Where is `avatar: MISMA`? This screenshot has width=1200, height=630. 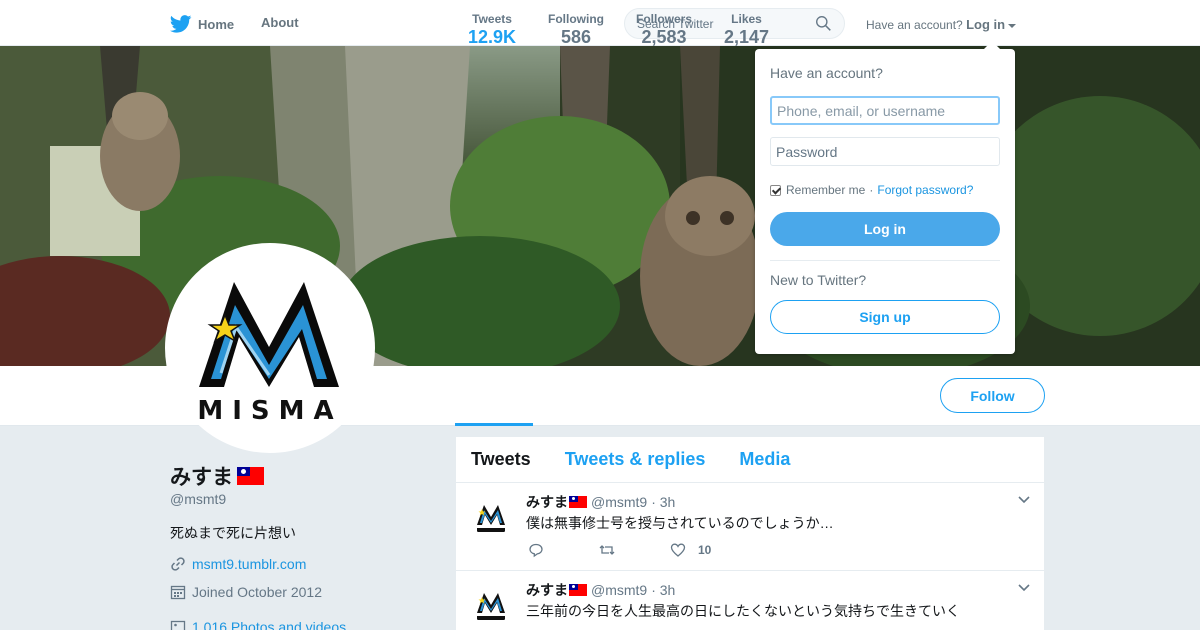 avatar: MISMA is located at coordinates (270, 348).